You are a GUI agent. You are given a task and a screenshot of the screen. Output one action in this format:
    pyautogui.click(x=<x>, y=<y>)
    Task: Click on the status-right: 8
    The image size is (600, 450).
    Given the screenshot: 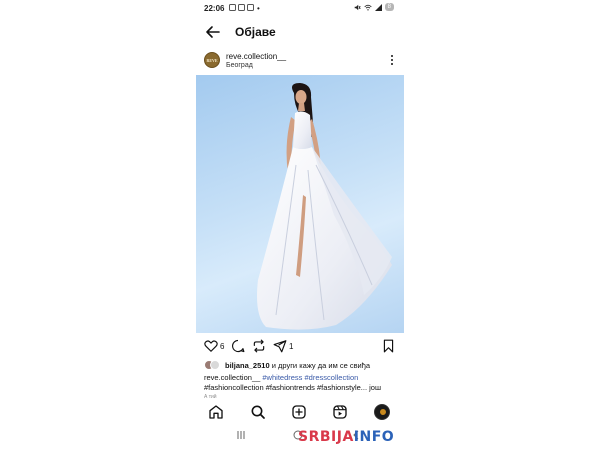 What is the action you would take?
    pyautogui.click(x=374, y=7)
    